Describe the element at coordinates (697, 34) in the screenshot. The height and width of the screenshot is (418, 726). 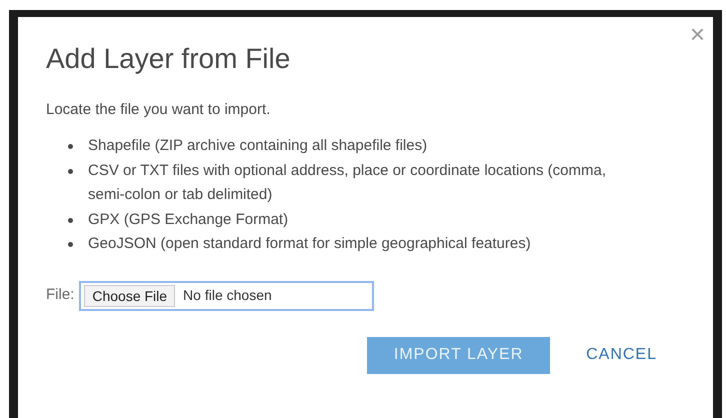
I see `close-button: ×` at that location.